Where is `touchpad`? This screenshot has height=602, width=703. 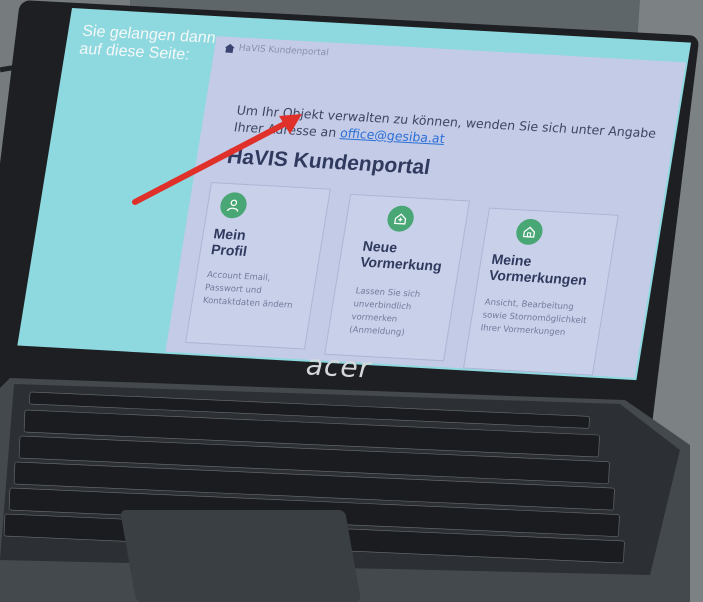
touchpad is located at coordinates (240, 556).